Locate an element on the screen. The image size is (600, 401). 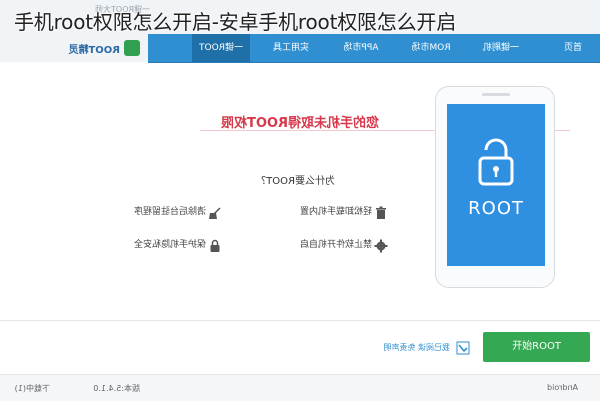
agreement-text: 我已阅读 免责声明 is located at coordinates (416, 347).